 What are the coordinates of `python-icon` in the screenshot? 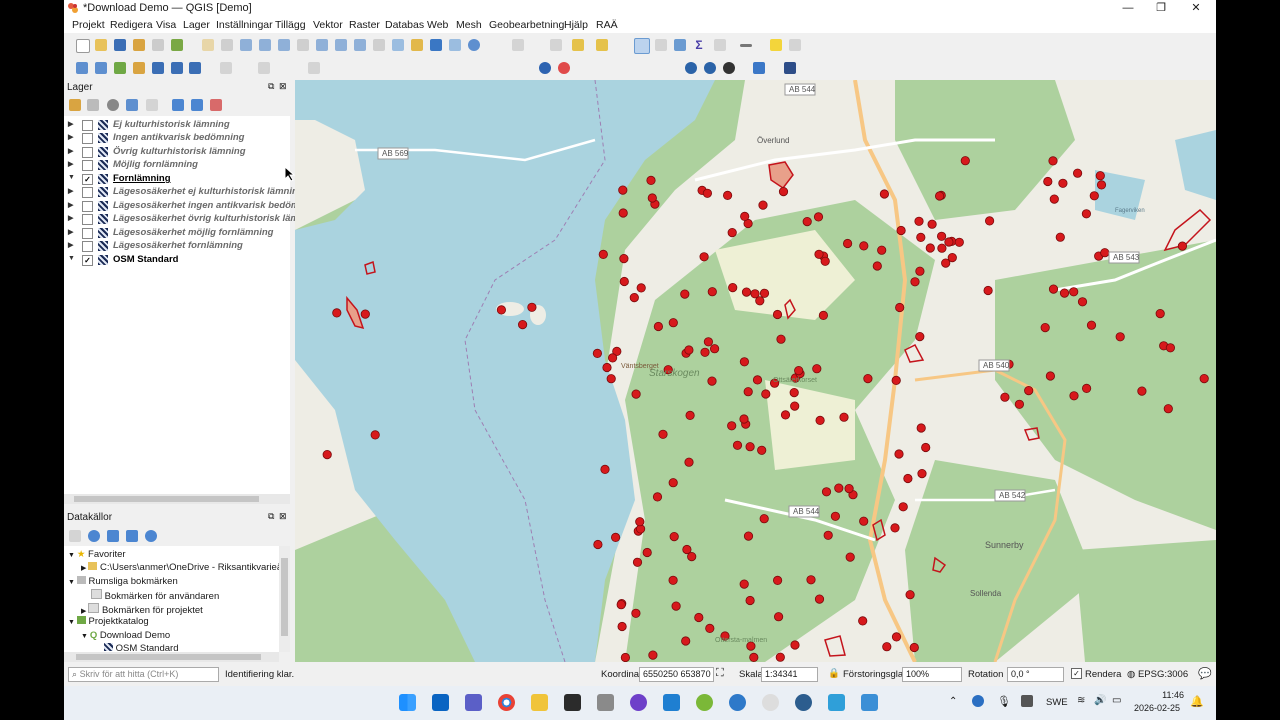 It's located at (759, 68).